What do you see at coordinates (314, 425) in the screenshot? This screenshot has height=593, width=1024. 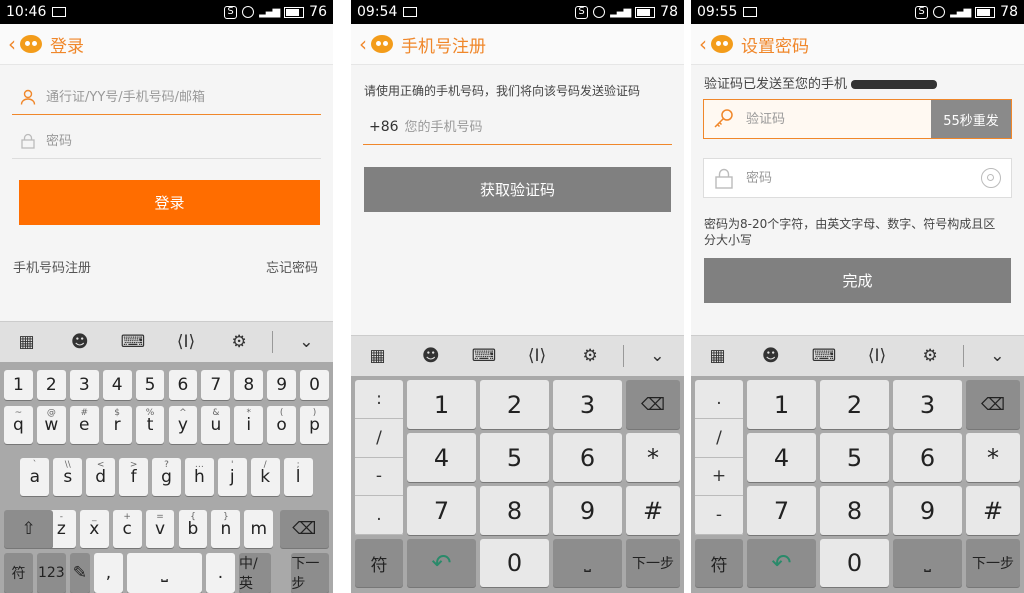 I see `key-p: p)` at bounding box center [314, 425].